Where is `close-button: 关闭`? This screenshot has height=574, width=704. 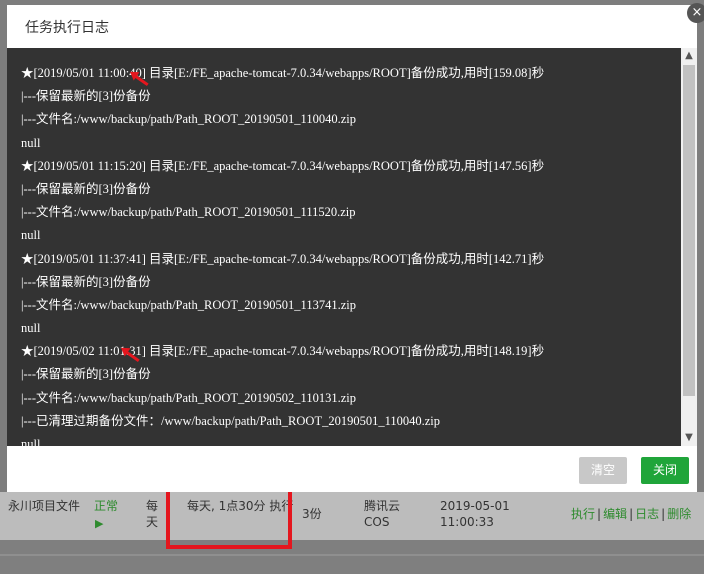 close-button: 关闭 is located at coordinates (665, 470).